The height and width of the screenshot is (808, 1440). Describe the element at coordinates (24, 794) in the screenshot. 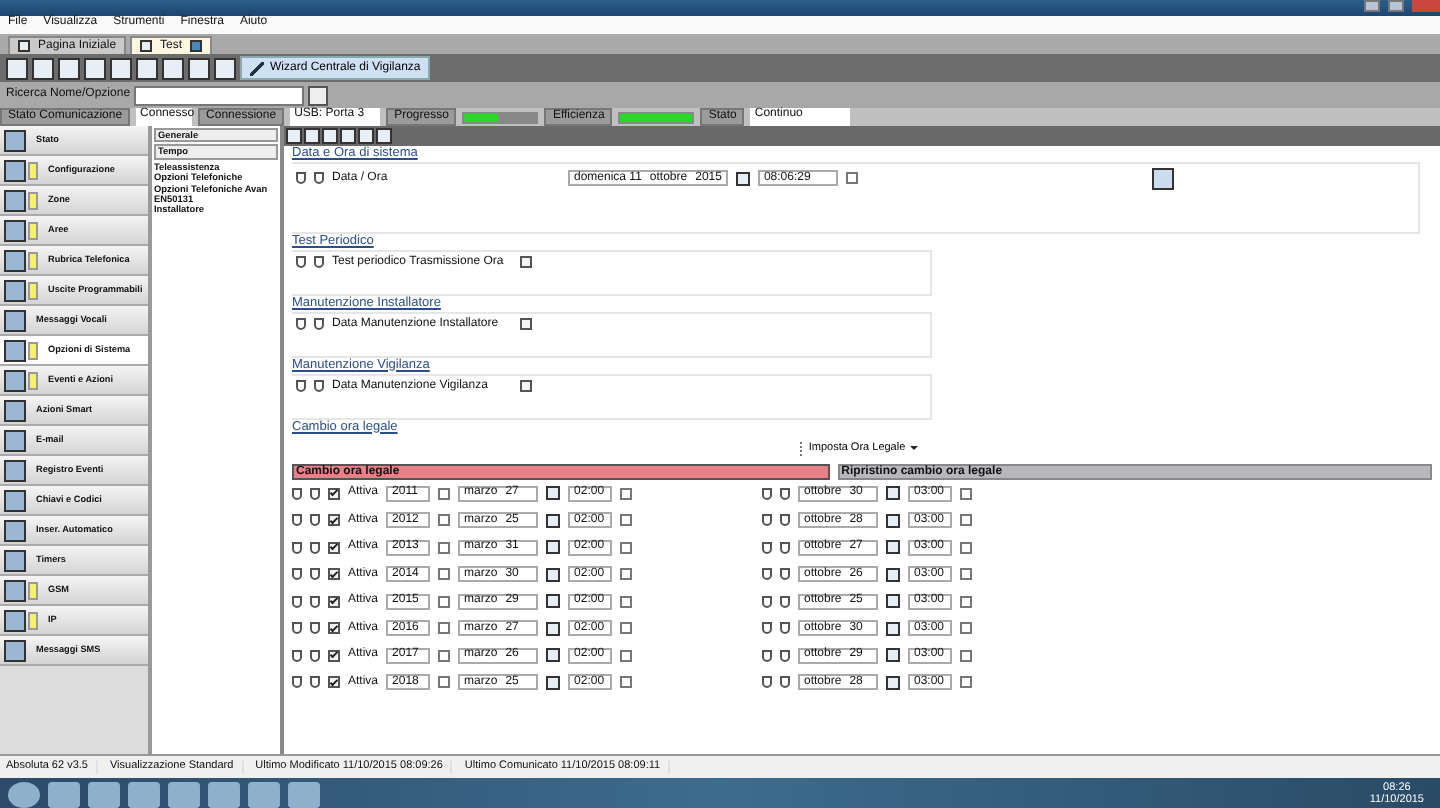

I see `start-button` at that location.